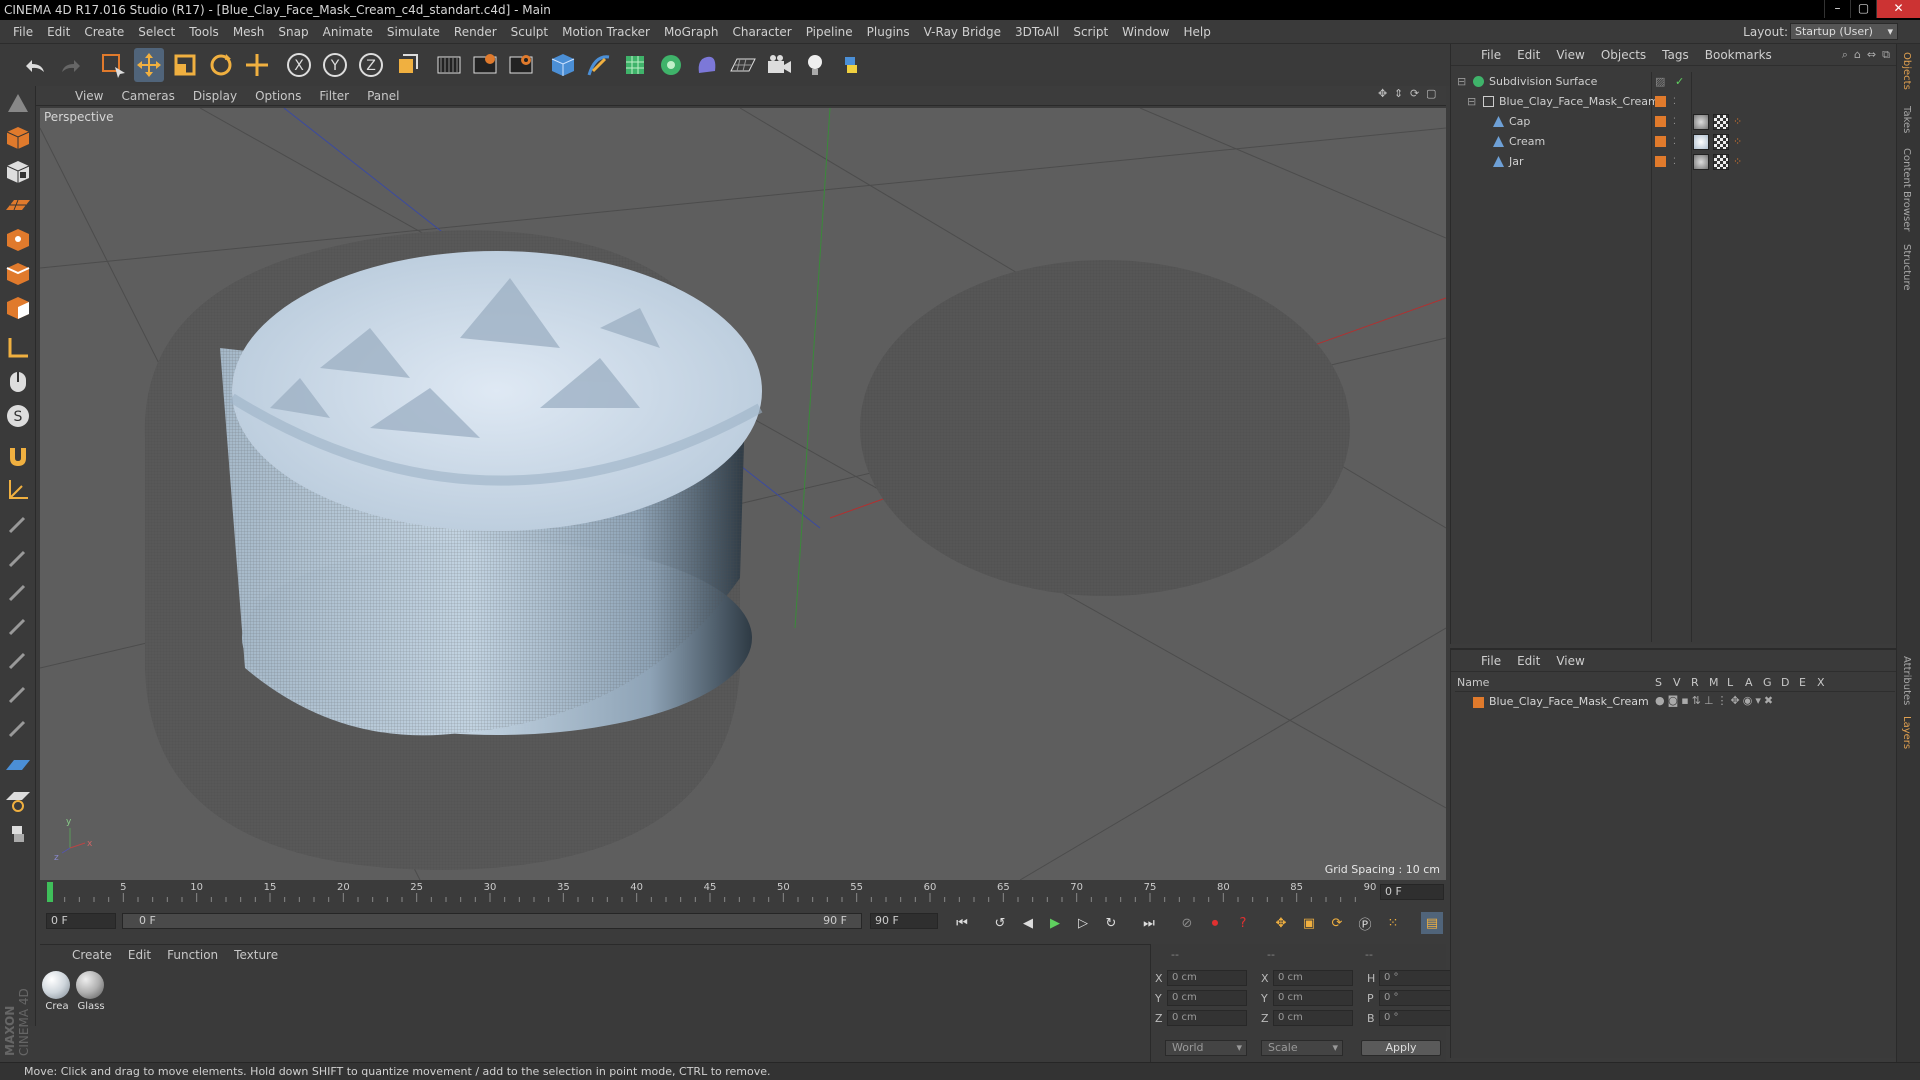  Describe the element at coordinates (1906, 680) in the screenshot. I see `tab-attributes: Attributes` at that location.